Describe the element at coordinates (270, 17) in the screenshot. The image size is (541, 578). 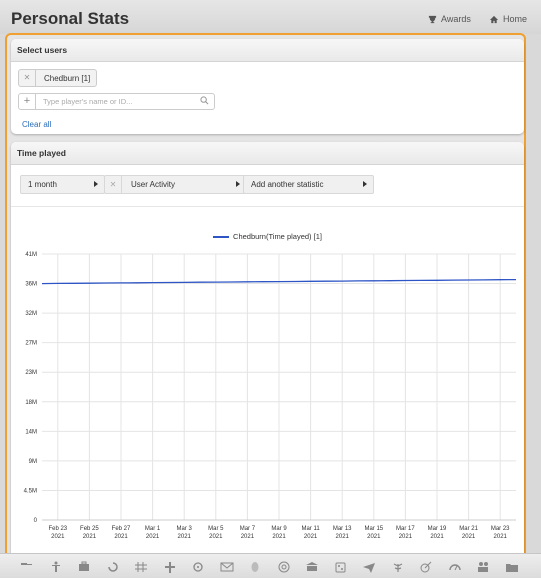
I see `top-bar: Personal Stats Awards Home` at that location.